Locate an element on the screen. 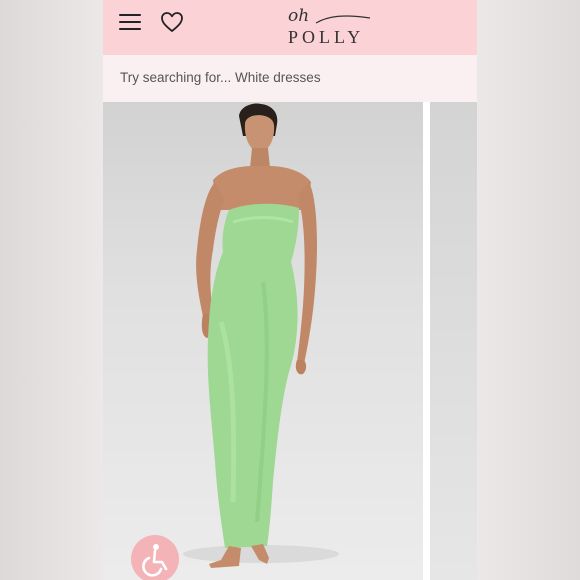 The width and height of the screenshot is (580, 580). brand-logo: oh POLLY is located at coordinates (326, 27).